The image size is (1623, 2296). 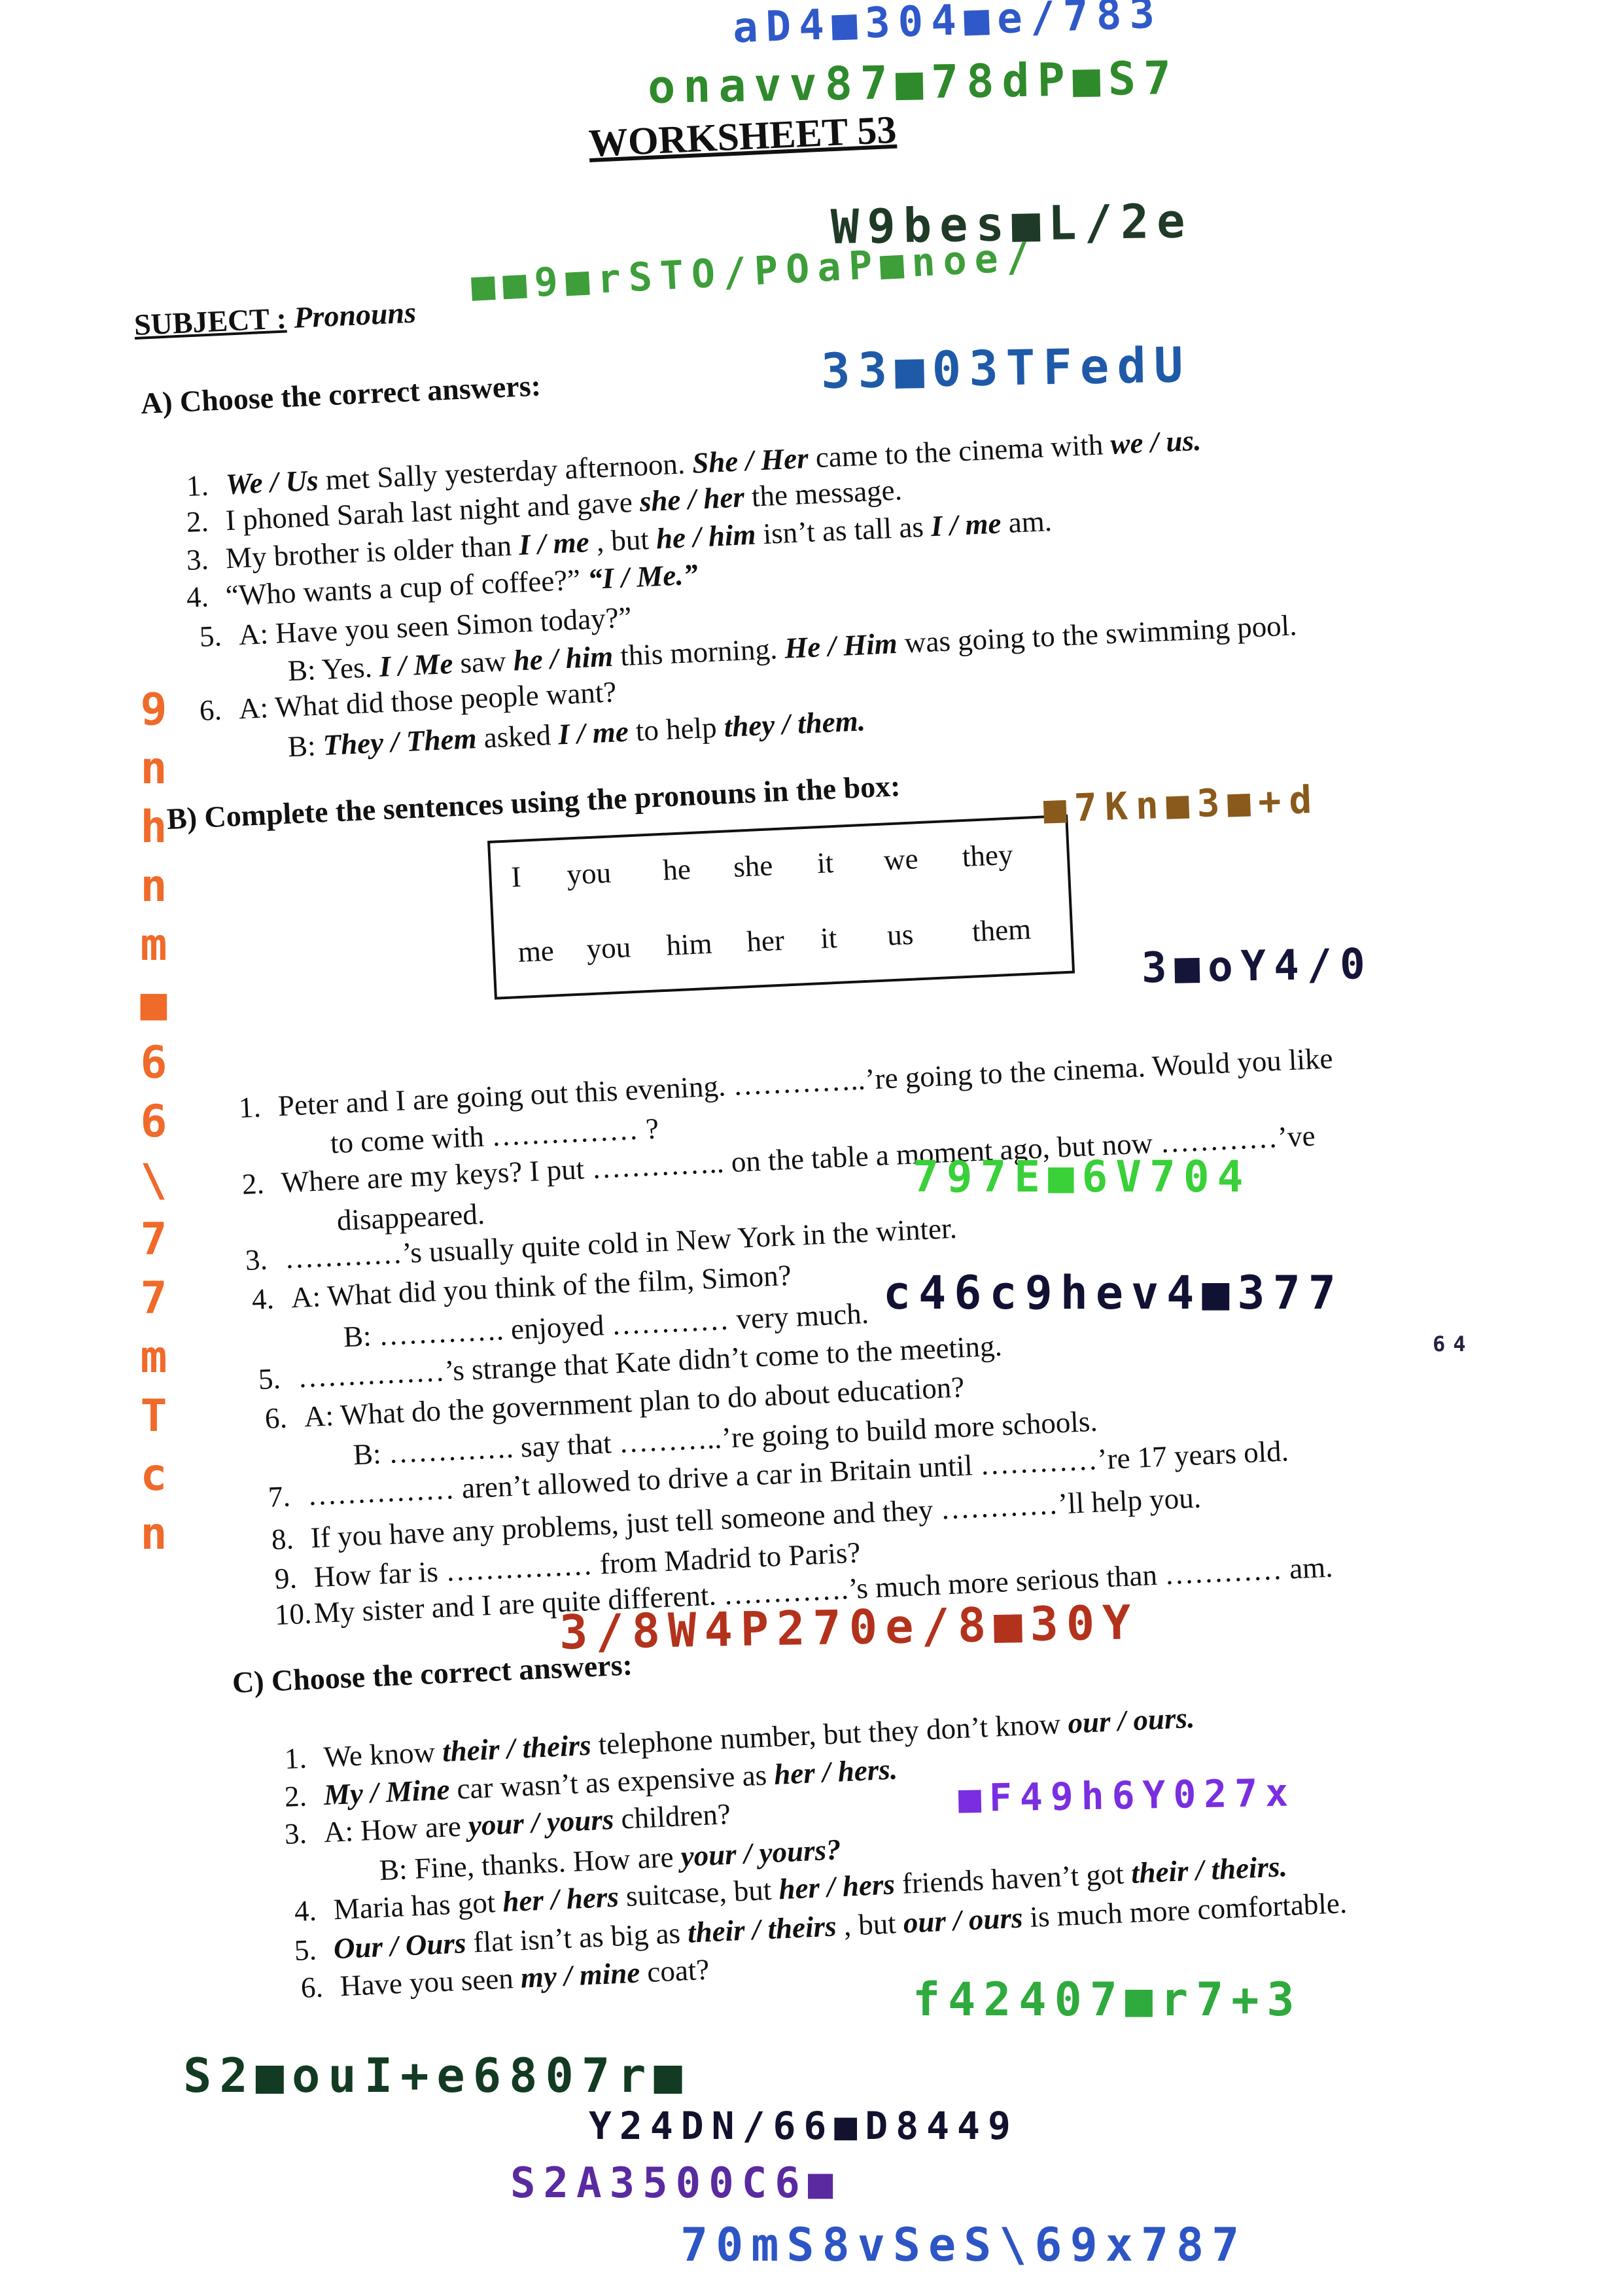 What do you see at coordinates (305, 1950) in the screenshot?
I see `section-c-item-number: 5.` at bounding box center [305, 1950].